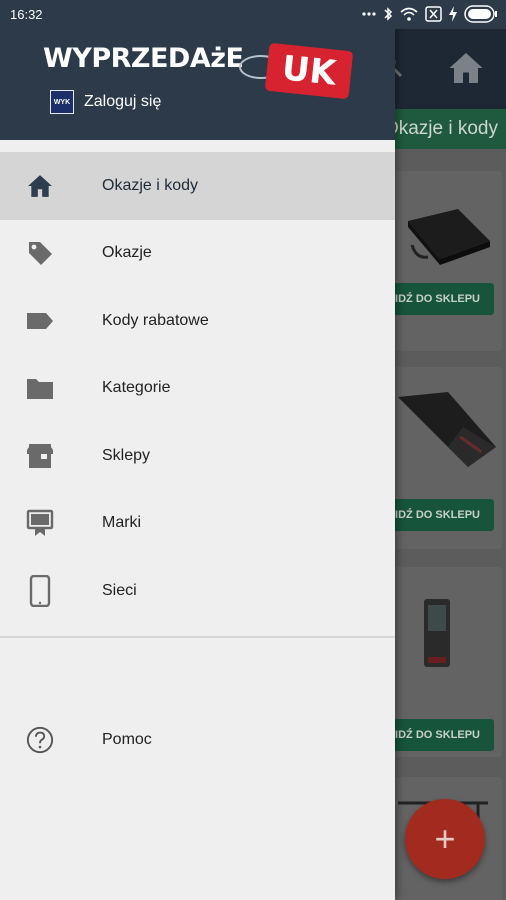 This screenshot has height=900, width=506. What do you see at coordinates (119, 590) in the screenshot?
I see `menu-item-label: Sieci` at bounding box center [119, 590].